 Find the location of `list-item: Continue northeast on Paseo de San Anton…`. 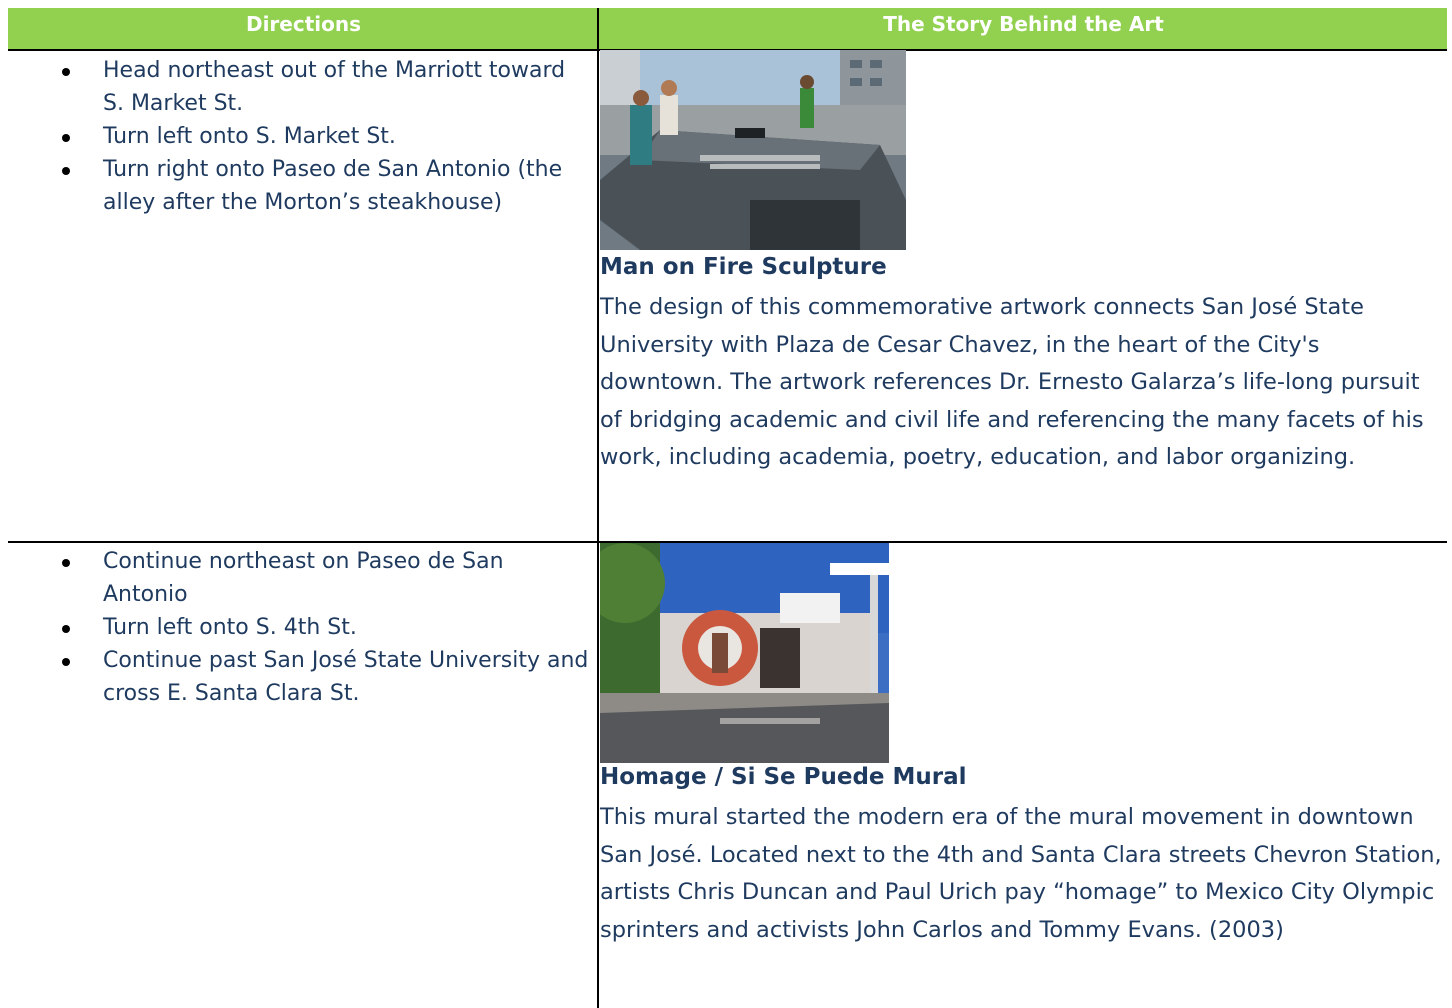

list-item: Continue northeast on Paseo de San Anton… is located at coordinates (300, 578).